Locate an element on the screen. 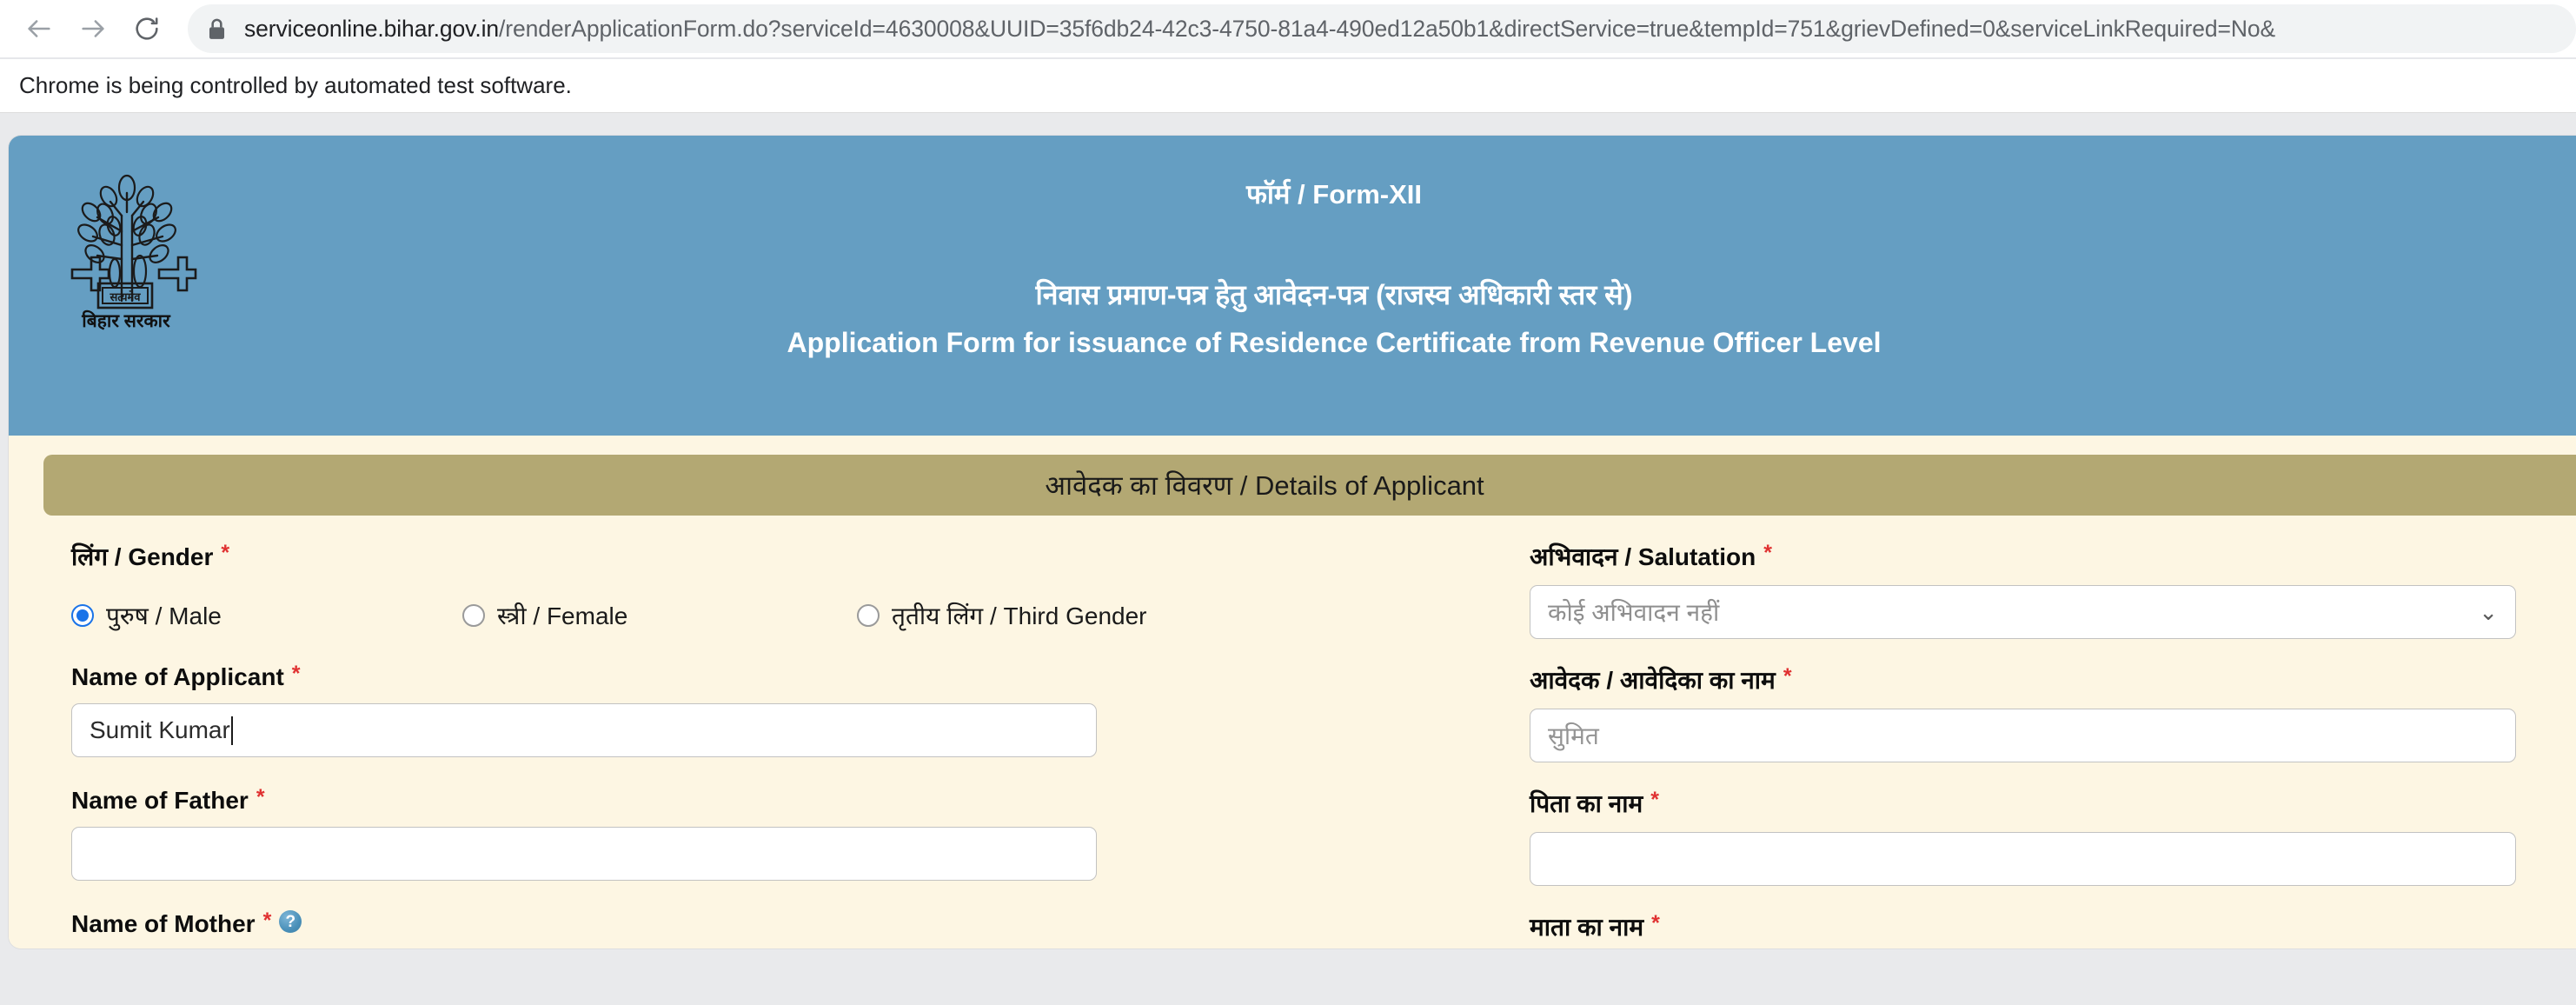 This screenshot has height=1005, width=2576. mother-name-hindi-label: माता का नाम * is located at coordinates (2019, 917).